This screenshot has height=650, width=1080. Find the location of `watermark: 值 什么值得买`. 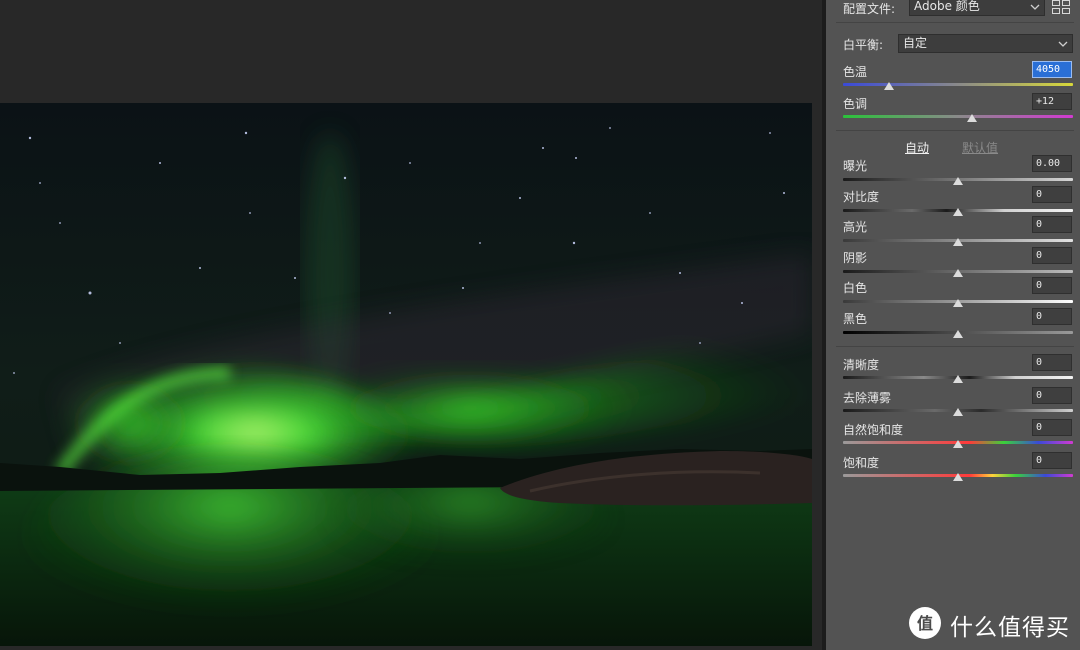

watermark: 值 什么值得买 is located at coordinates (993, 624).